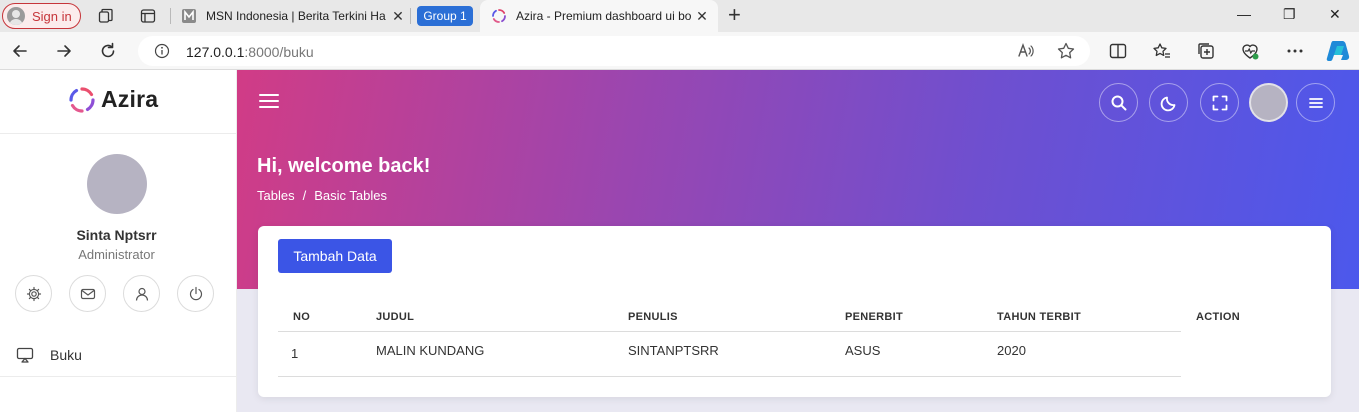 Image resolution: width=1359 pixels, height=412 pixels. Describe the element at coordinates (1250, 51) in the screenshot. I see `browser-essentials-icon` at that location.